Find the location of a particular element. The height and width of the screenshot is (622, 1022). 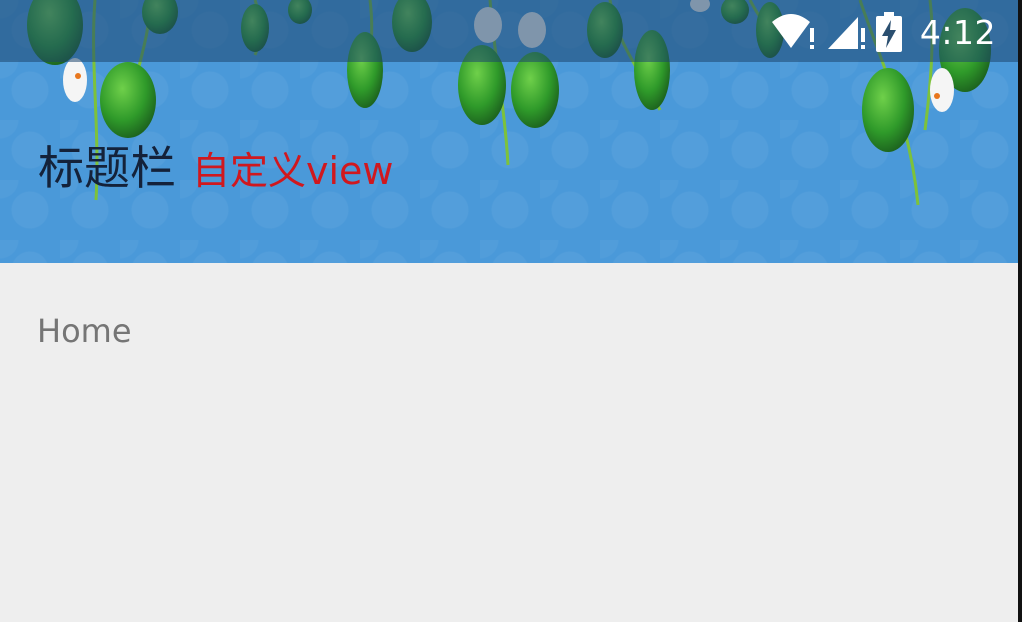

status-icons: 4:12 is located at coordinates (883, 32).